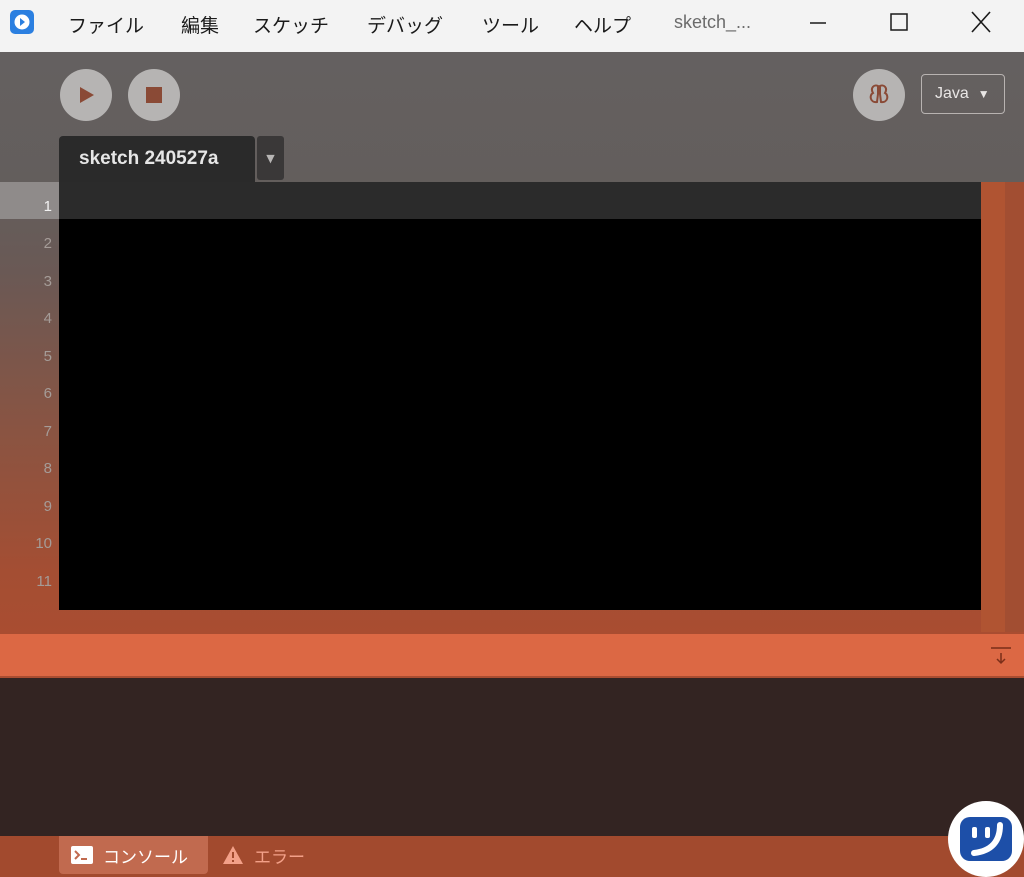 This screenshot has height=877, width=1024. I want to click on menu-help: ヘルプ, so click(602, 24).